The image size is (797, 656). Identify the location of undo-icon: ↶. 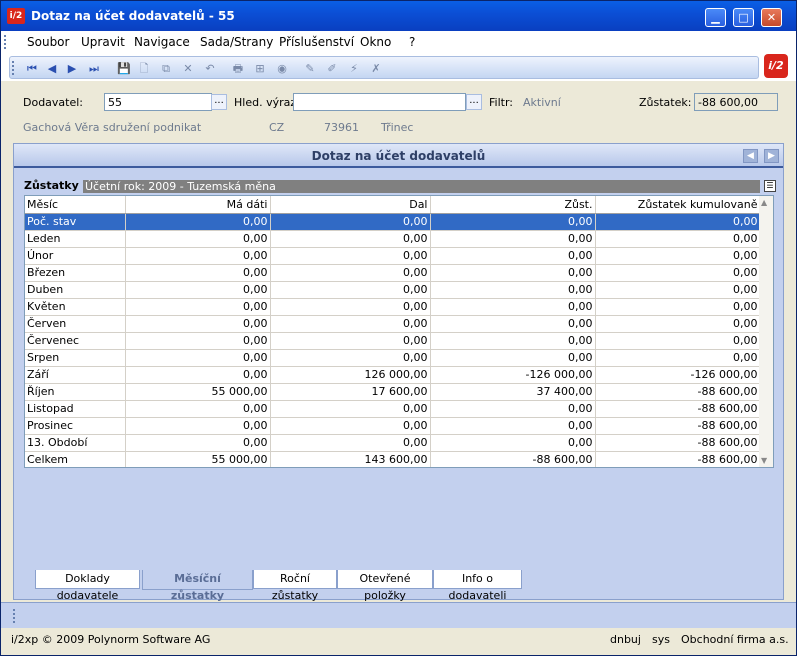
(210, 69).